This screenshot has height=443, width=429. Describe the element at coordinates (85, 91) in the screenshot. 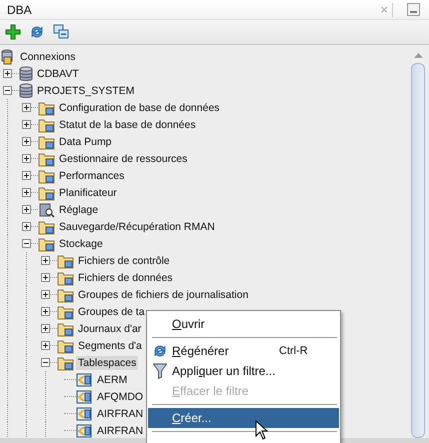

I see `tree-item: PROJETS_SYSTEM` at that location.